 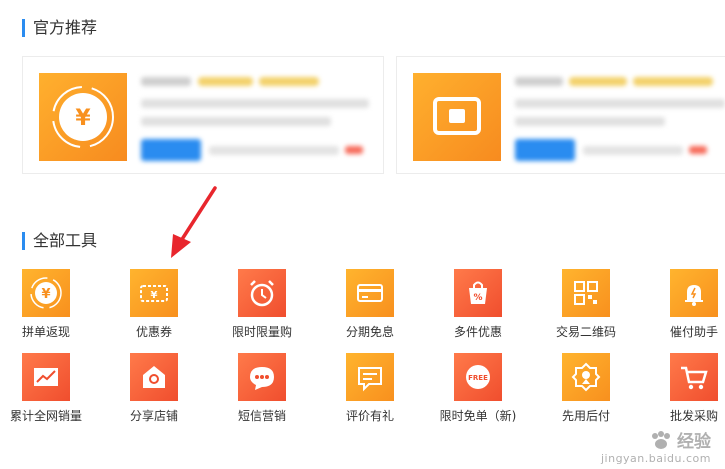 What do you see at coordinates (694, 442) in the screenshot?
I see `watermark-title: 经验` at bounding box center [694, 442].